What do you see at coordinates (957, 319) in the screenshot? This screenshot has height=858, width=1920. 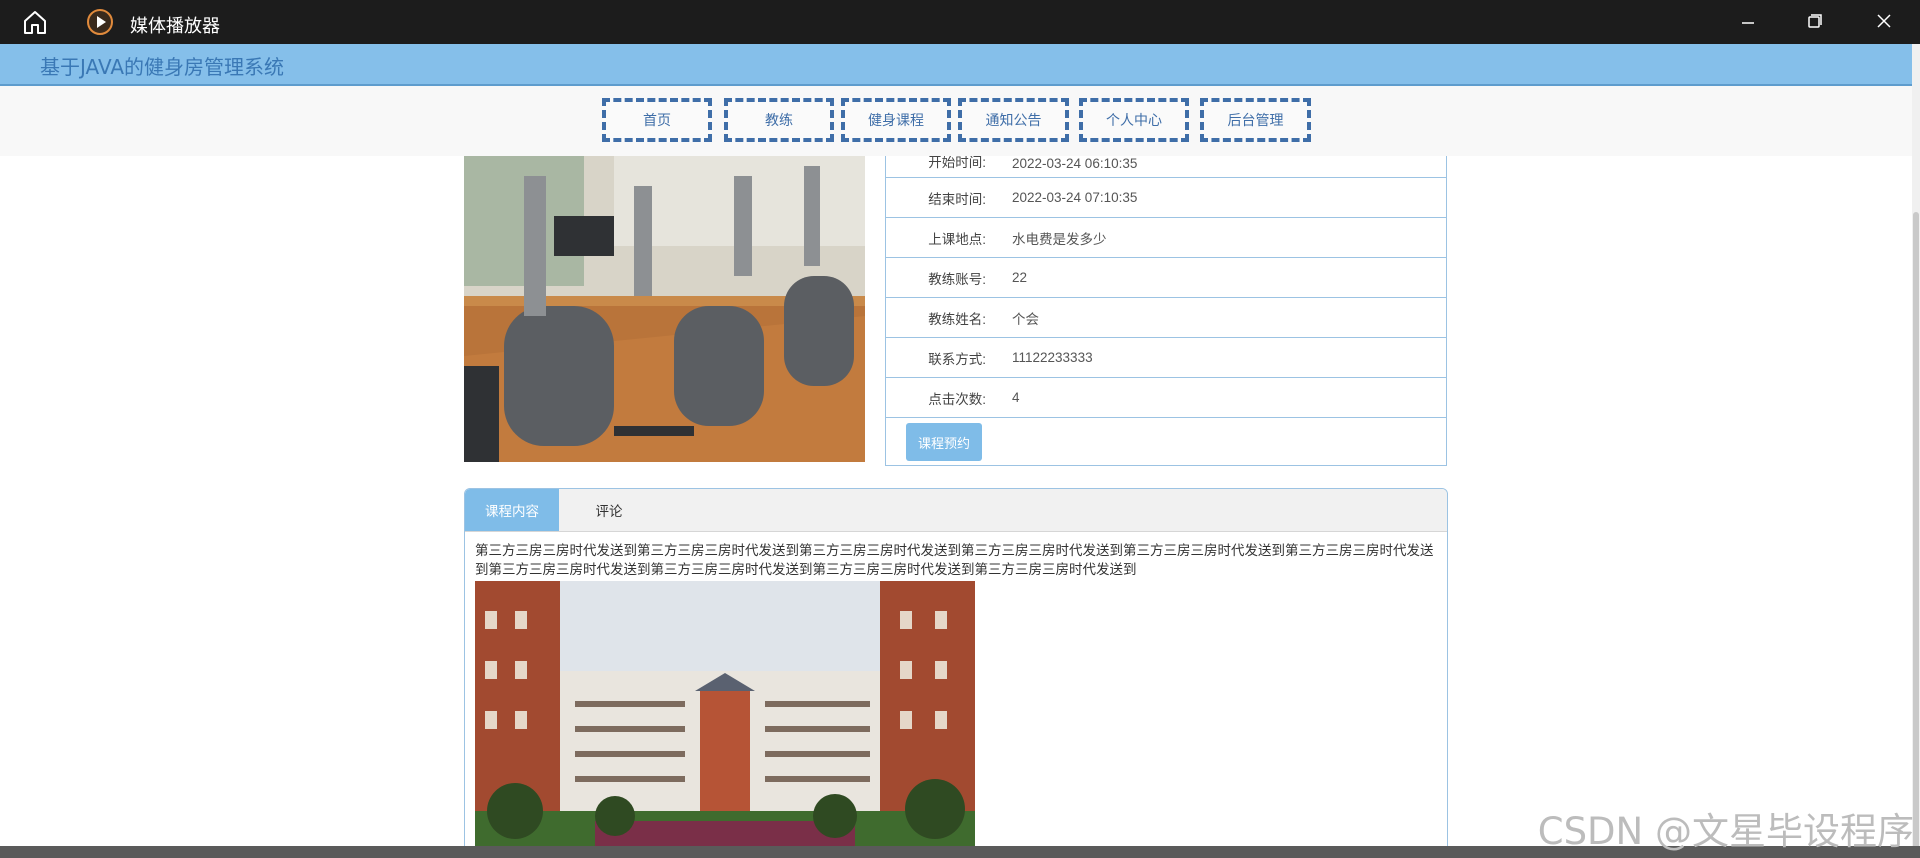 I see `info-label: 教练姓名:` at bounding box center [957, 319].